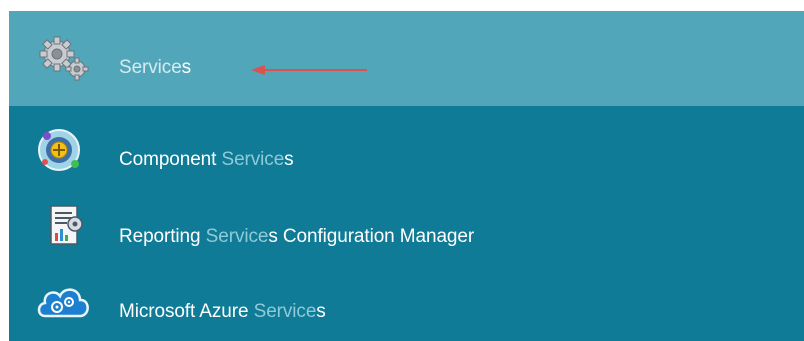 The image size is (804, 341). Describe the element at coordinates (68, 303) in the screenshot. I see `azure-cloud-icon` at that location.